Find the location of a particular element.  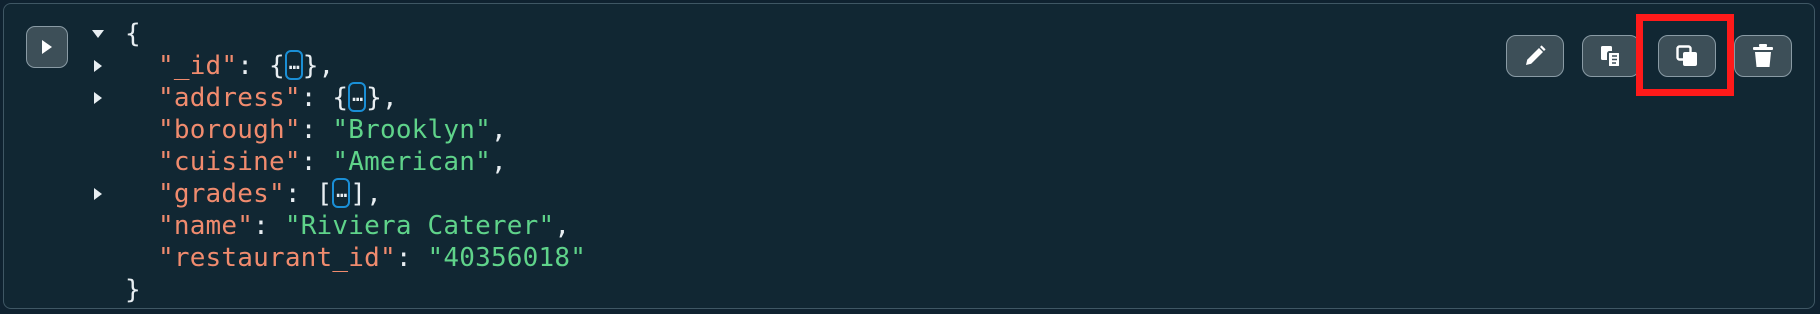

field-key: "restaurant_id" is located at coordinates (277, 258).